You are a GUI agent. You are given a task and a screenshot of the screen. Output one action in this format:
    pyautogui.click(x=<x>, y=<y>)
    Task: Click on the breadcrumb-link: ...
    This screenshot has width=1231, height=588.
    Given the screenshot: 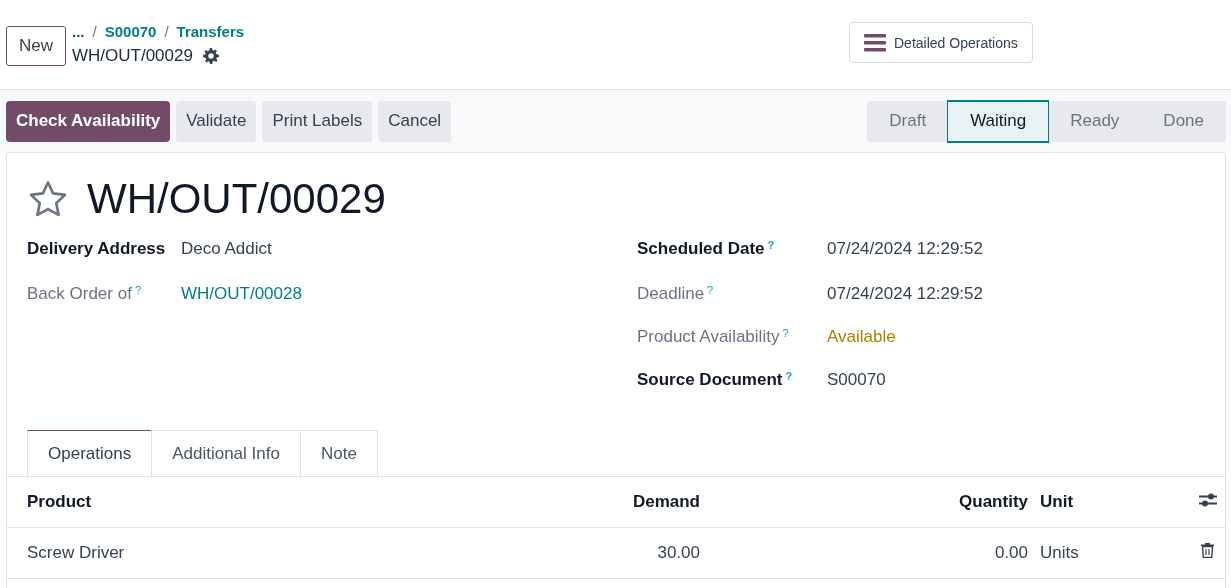 What is the action you would take?
    pyautogui.click(x=78, y=31)
    